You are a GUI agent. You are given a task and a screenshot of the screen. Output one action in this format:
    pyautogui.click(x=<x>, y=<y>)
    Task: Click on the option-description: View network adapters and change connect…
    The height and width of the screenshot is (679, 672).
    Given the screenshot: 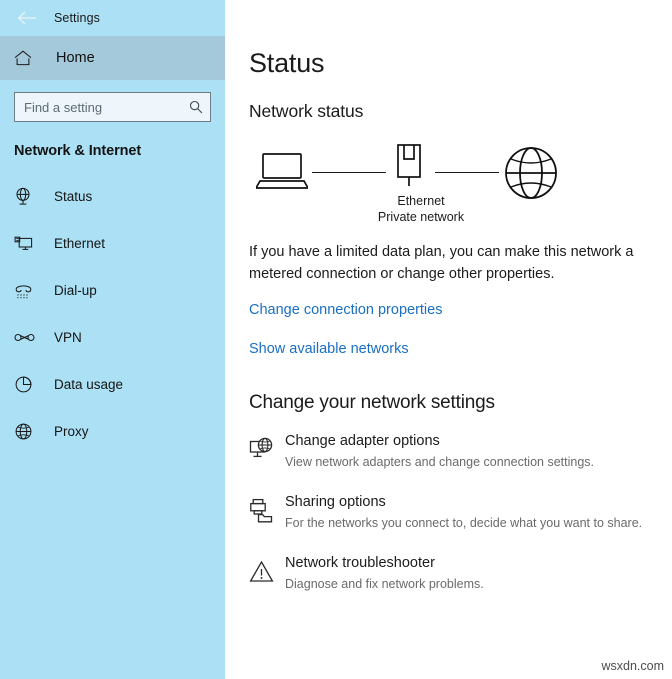 What is the action you would take?
    pyautogui.click(x=439, y=462)
    